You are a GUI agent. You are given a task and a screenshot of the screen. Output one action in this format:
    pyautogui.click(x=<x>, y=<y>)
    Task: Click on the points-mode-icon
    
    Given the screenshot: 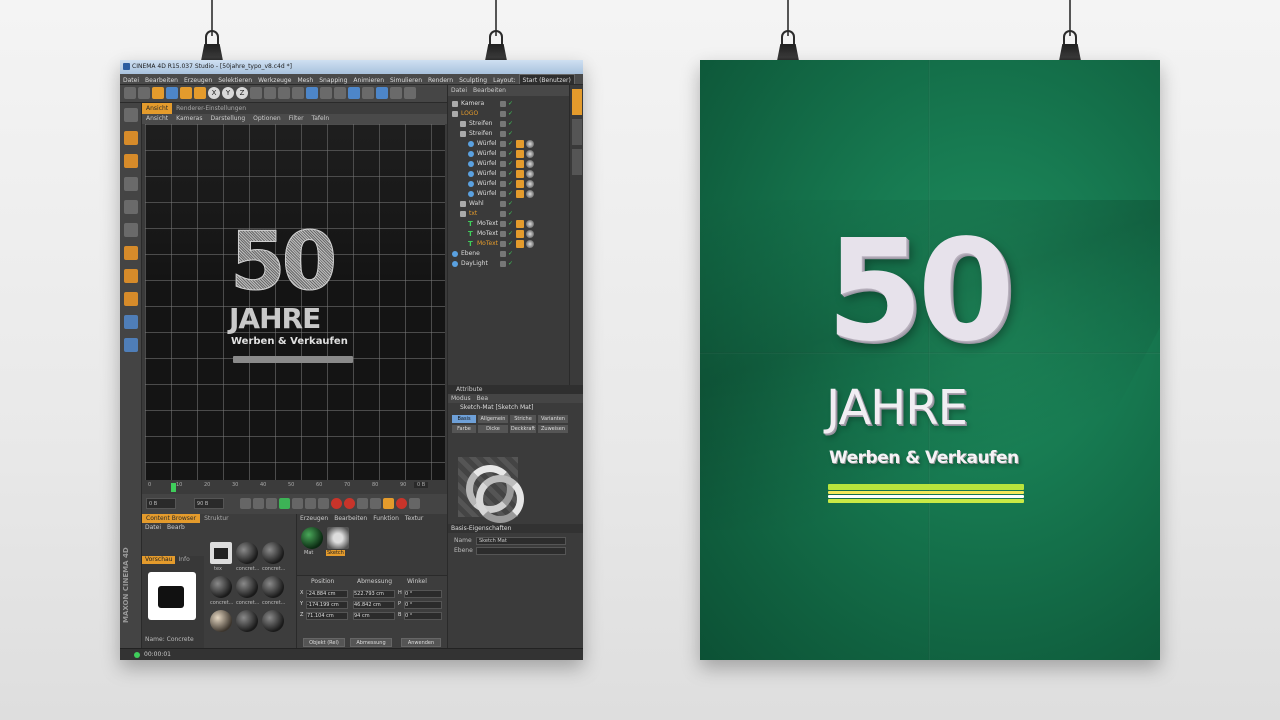 What is the action you would take?
    pyautogui.click(x=130, y=184)
    